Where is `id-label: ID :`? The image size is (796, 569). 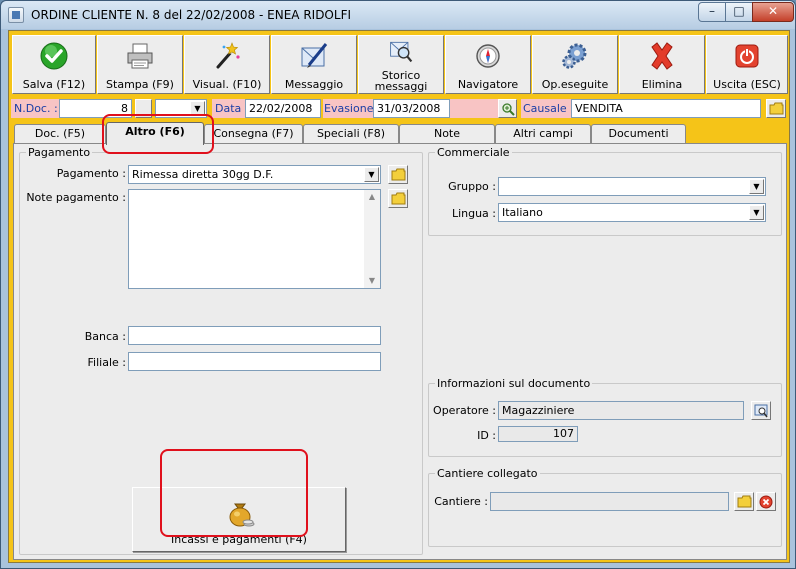
id-label: ID : is located at coordinates (486, 435).